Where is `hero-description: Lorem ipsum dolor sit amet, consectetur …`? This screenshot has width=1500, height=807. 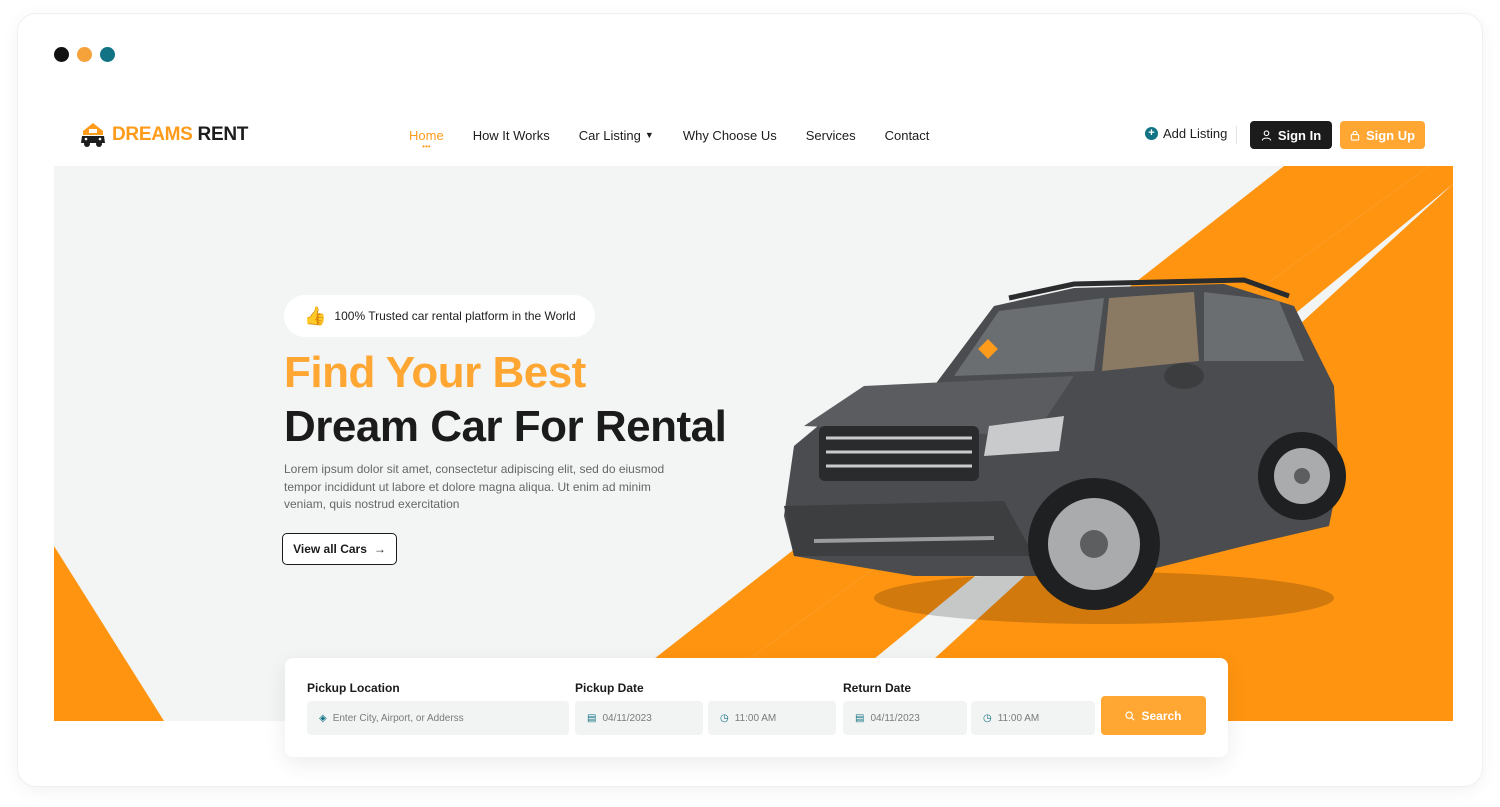
hero-description: Lorem ipsum dolor sit amet, consectetur … is located at coordinates (474, 486).